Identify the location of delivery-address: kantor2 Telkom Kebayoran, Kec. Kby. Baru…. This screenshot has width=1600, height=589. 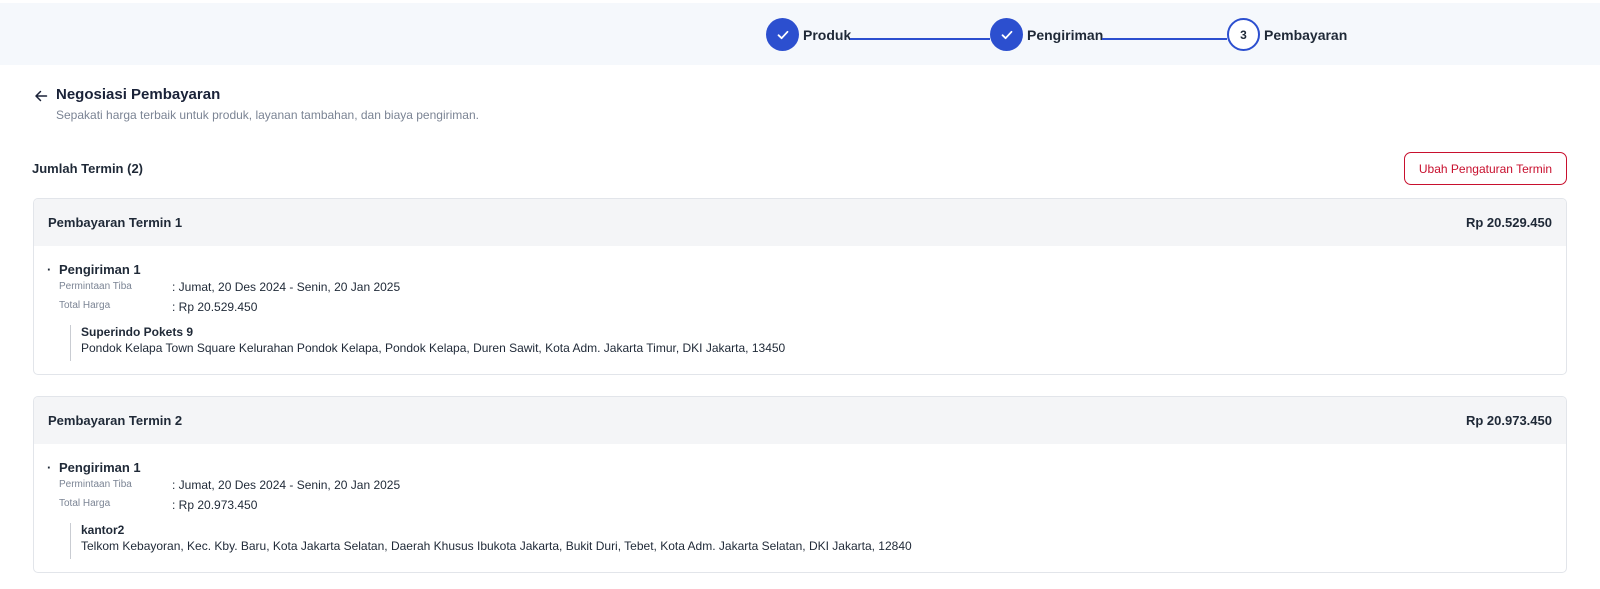
(491, 541).